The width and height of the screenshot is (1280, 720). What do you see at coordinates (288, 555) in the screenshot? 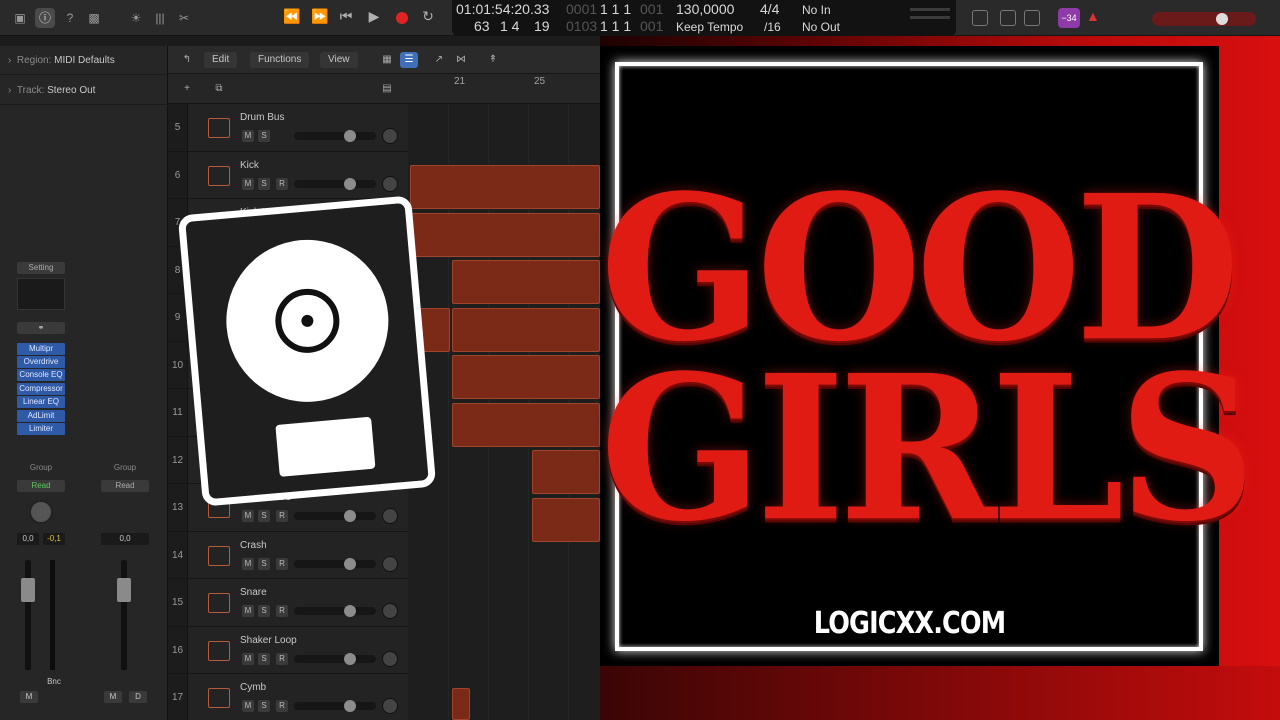
I see `track-header: 14 Crash M S R` at bounding box center [288, 555].